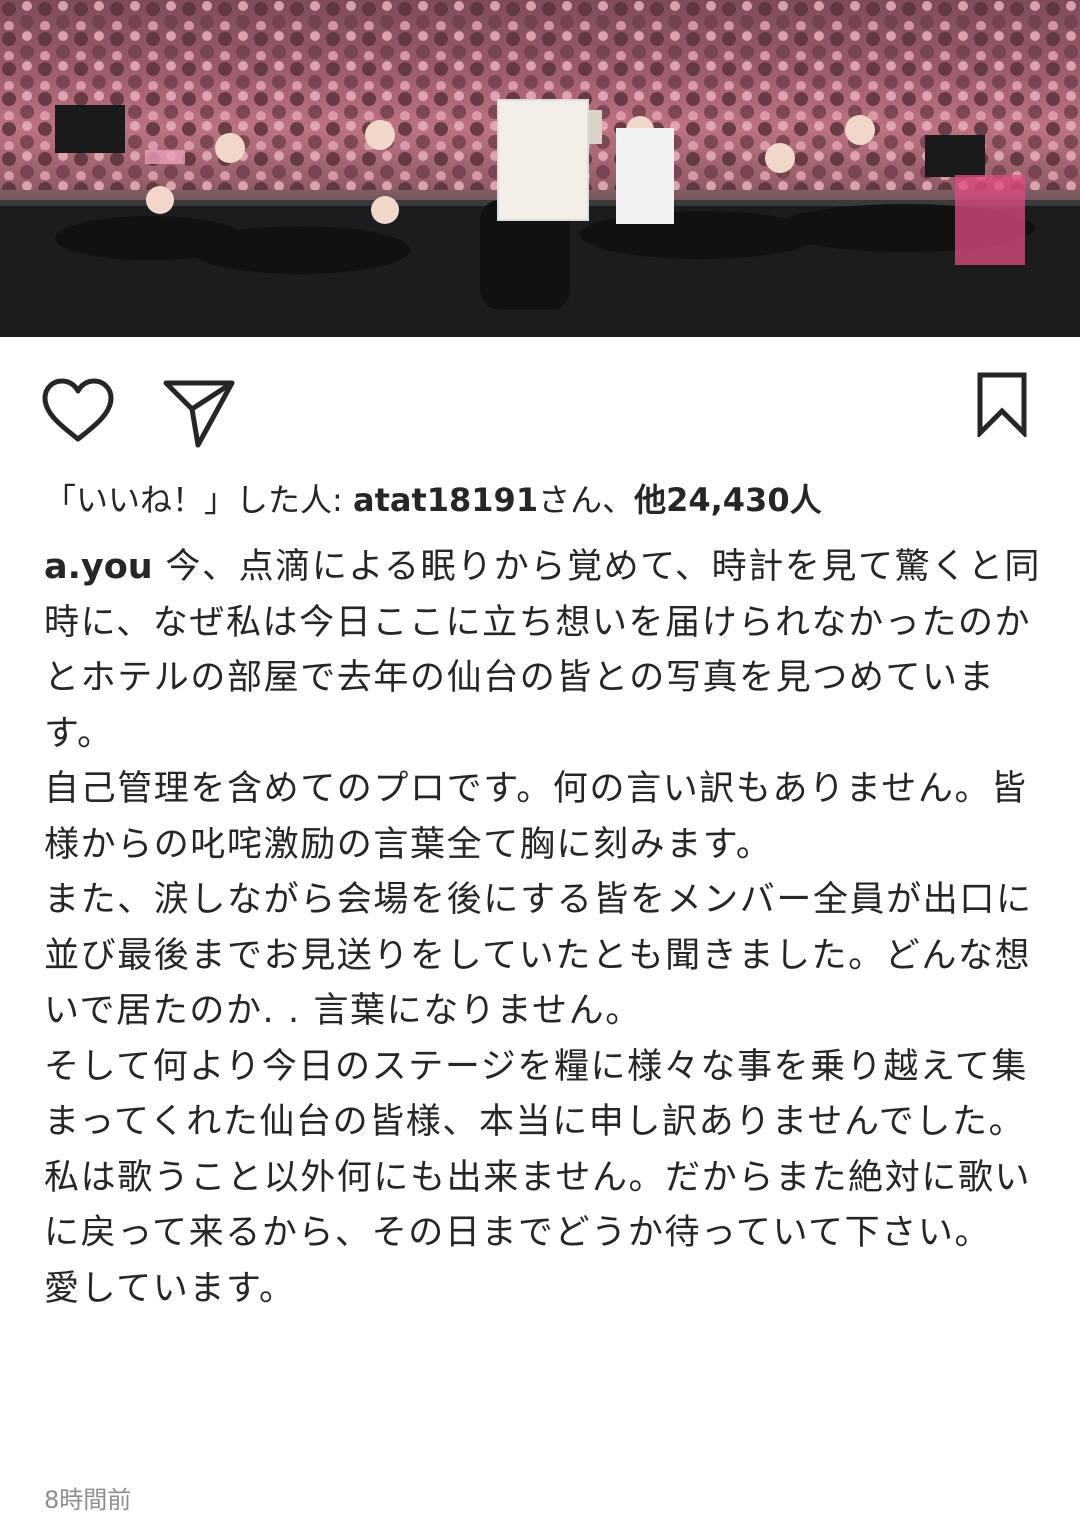 The width and height of the screenshot is (1080, 1534). I want to click on post-timestamp: 8時間前, so click(88, 1500).